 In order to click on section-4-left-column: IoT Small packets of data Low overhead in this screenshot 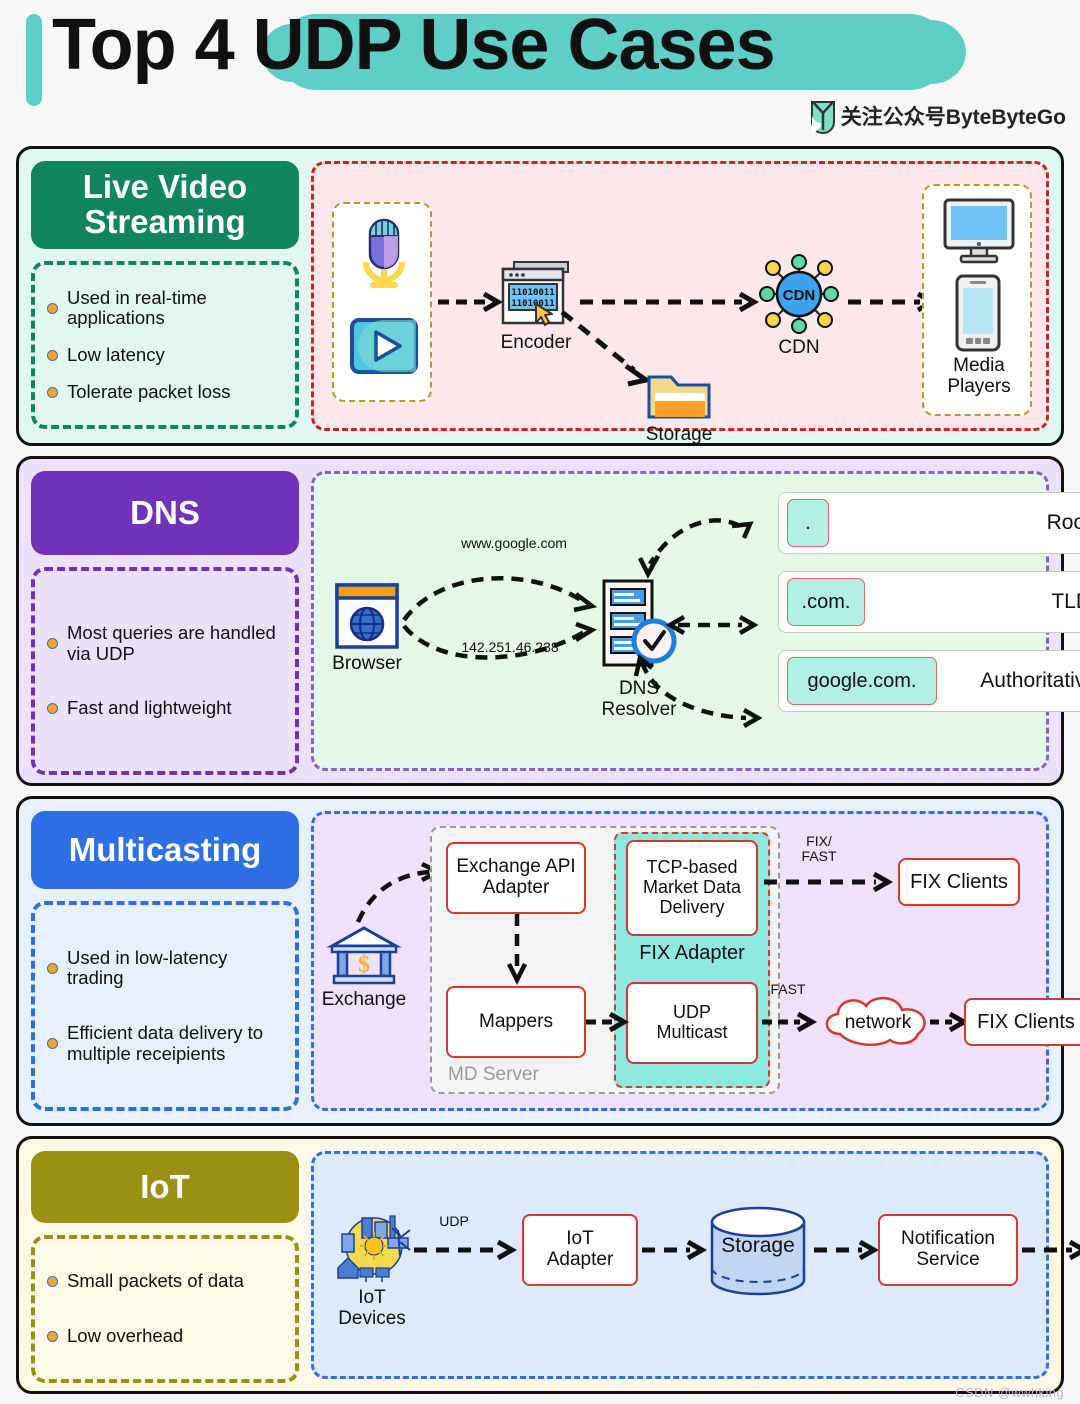, I will do `click(165, 1267)`.